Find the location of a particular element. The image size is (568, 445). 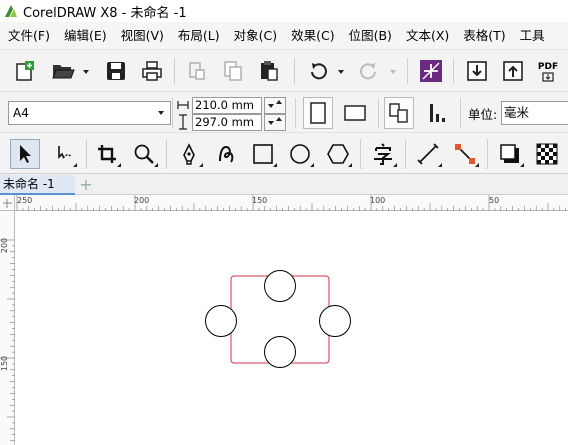

height-icon is located at coordinates (183, 122).